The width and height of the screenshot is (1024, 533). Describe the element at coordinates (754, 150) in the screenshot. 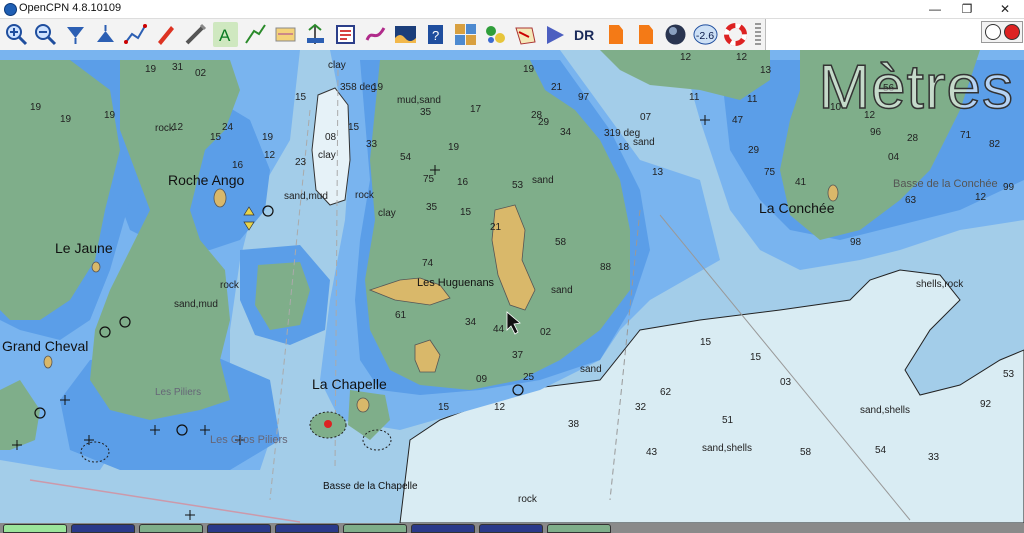

I see `sounding-value: 29` at that location.